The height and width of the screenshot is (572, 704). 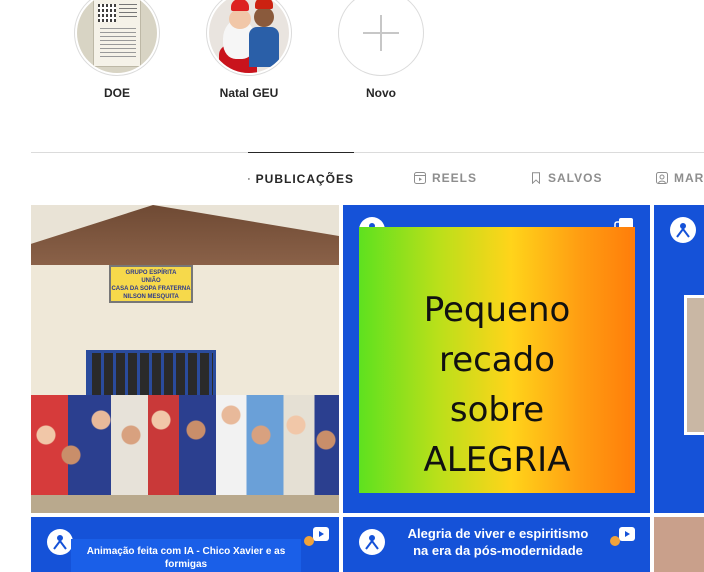 What do you see at coordinates (455, 178) in the screenshot?
I see `tab-label: REELS` at bounding box center [455, 178].